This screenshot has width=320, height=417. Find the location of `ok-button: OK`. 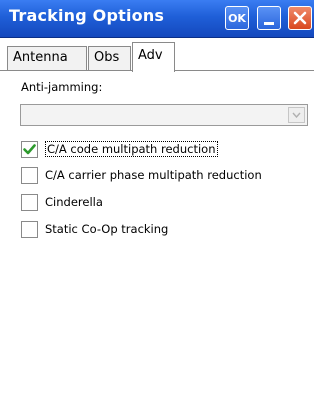

ok-button: OK is located at coordinates (237, 18).